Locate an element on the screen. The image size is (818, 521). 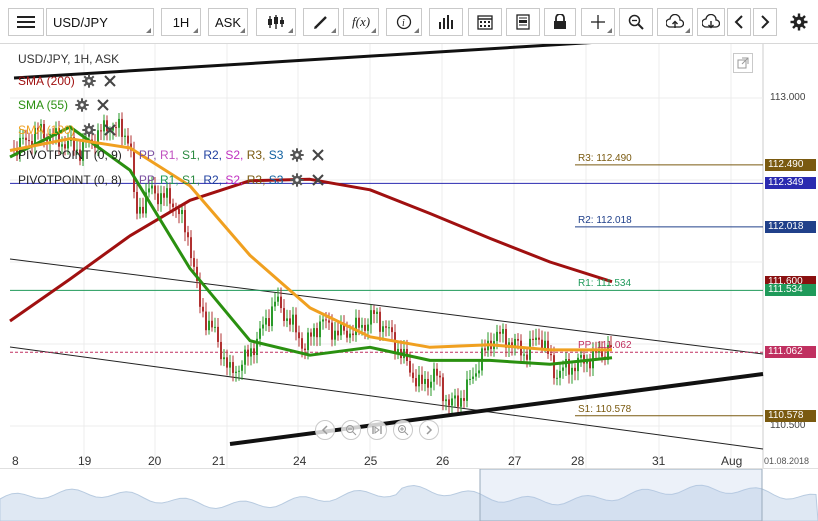
navigation-controls is located at coordinates (377, 430).